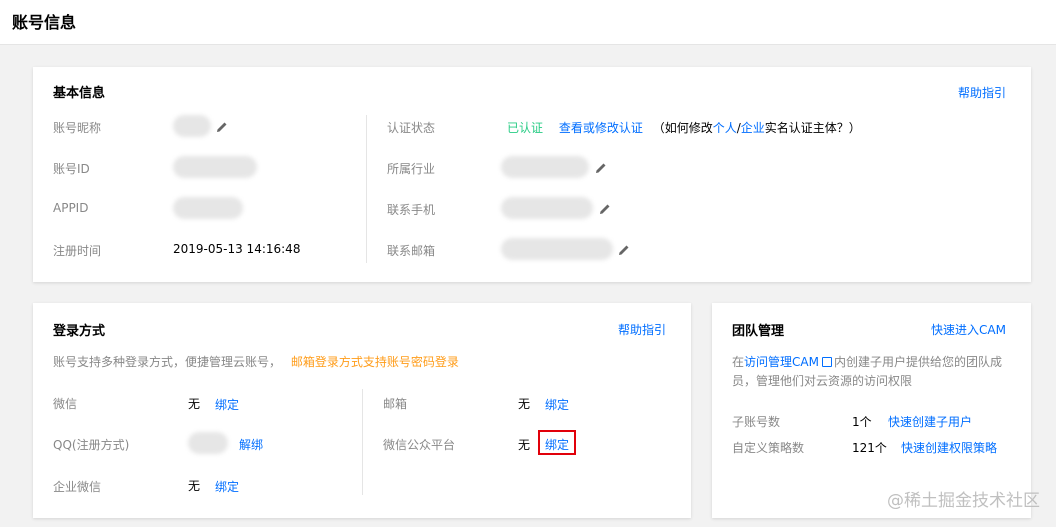  Describe the element at coordinates (930, 421) in the screenshot. I see `create-subuser-link: 快速创建子用户` at that location.